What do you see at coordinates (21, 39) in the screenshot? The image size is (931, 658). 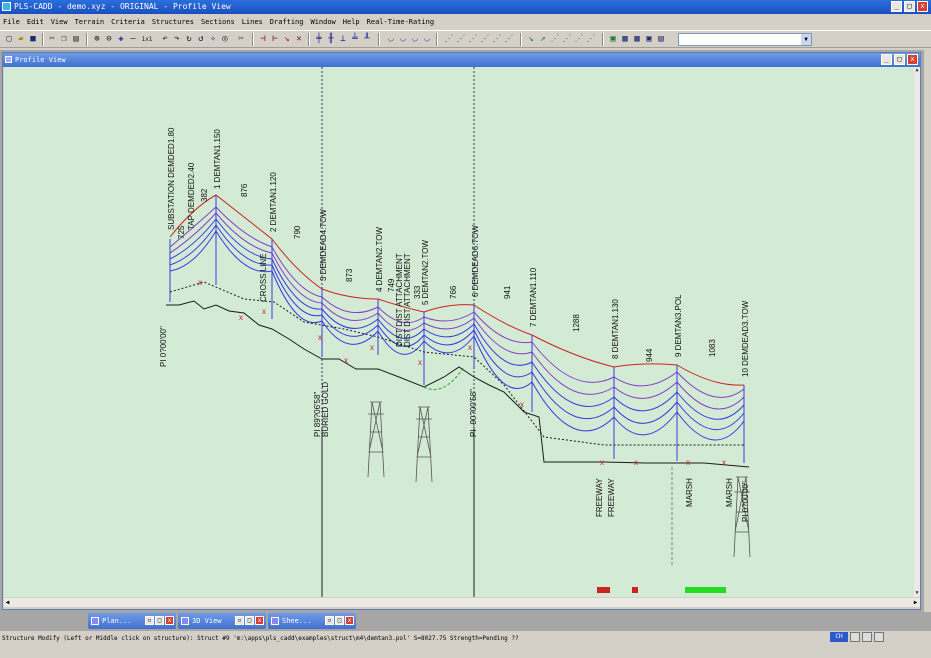 I see `open-file-icon: ▰` at bounding box center [21, 39].